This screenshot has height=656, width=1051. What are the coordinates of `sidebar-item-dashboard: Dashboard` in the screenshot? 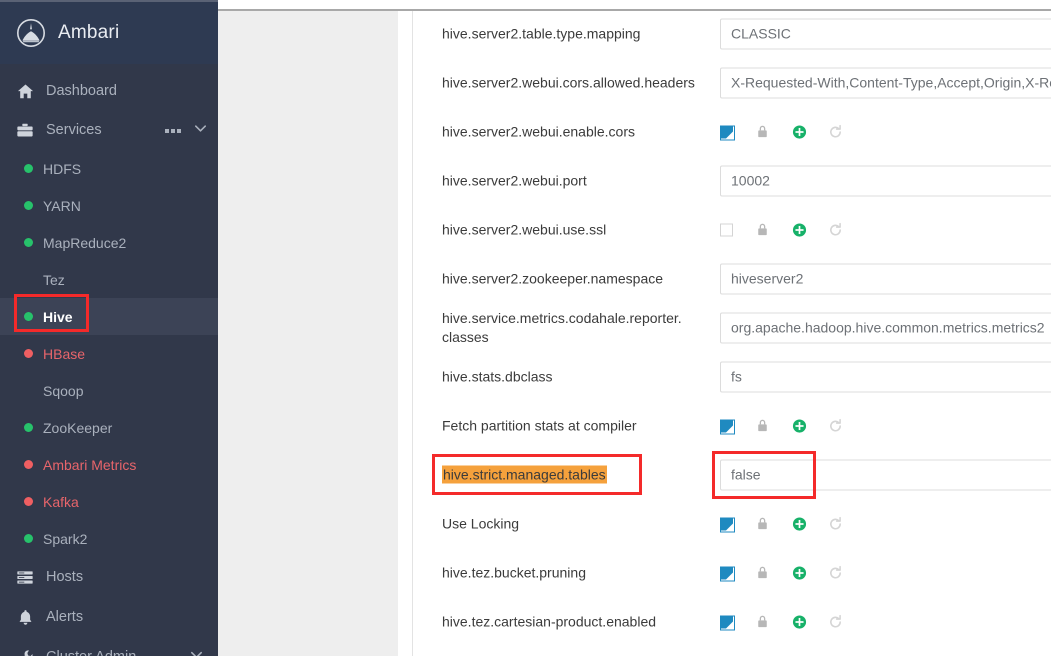 It's located at (109, 91).